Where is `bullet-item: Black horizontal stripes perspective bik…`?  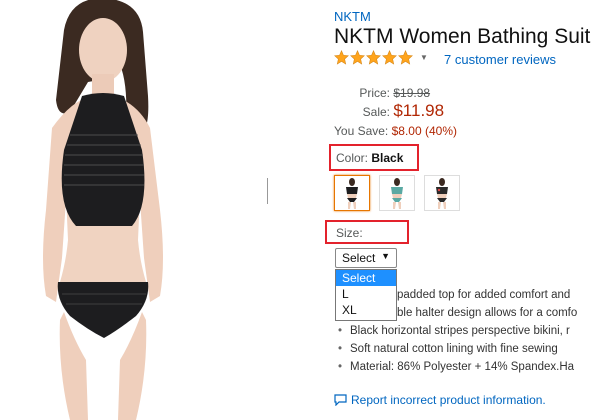 bullet-item: Black horizontal stripes perspective bik… is located at coordinates (457, 331).